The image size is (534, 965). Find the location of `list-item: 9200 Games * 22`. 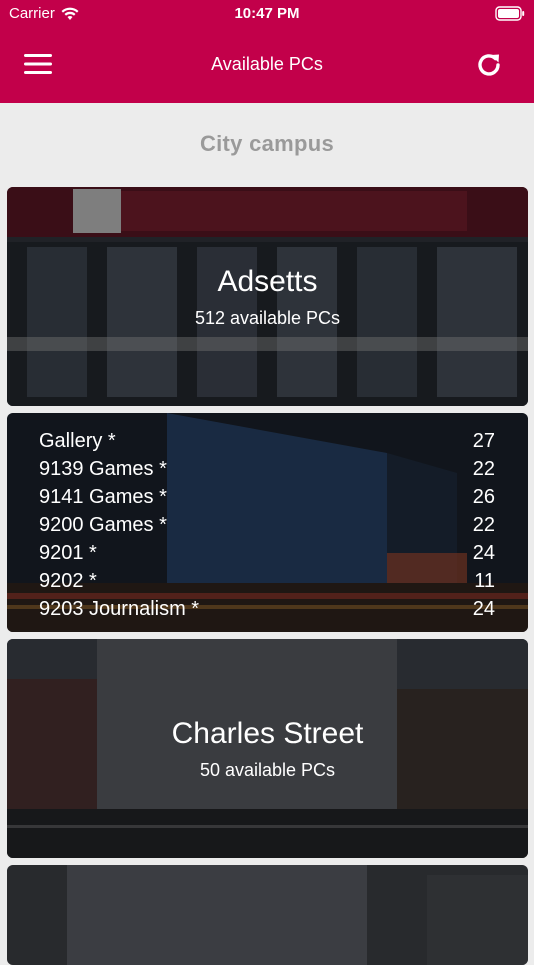

list-item: 9200 Games * 22 is located at coordinates (267, 525).